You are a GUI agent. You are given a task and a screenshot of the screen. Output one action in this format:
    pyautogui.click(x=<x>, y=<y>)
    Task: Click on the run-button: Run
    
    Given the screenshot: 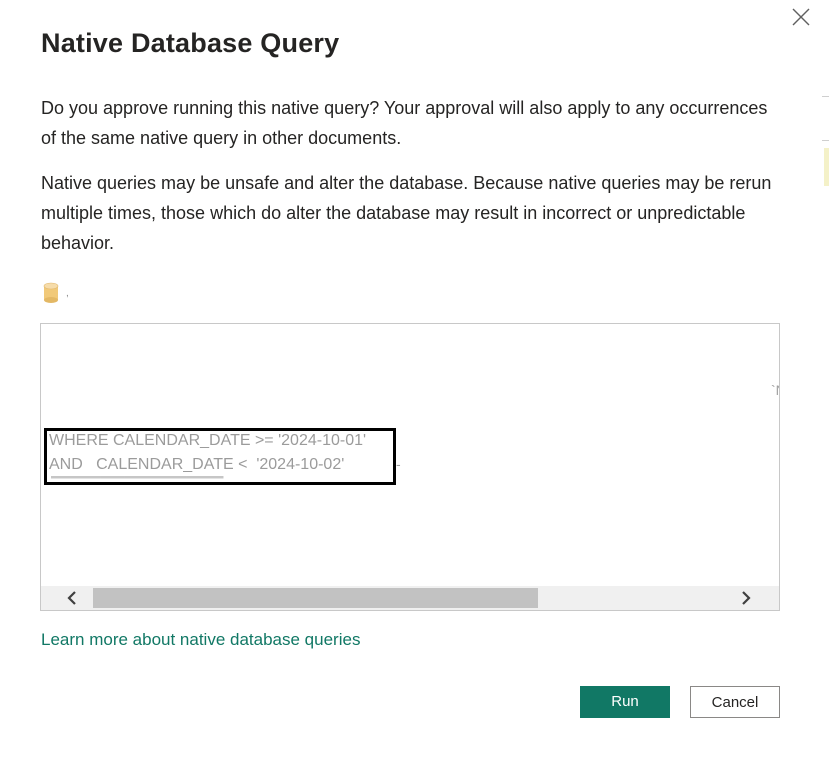 What is the action you would take?
    pyautogui.click(x=625, y=702)
    